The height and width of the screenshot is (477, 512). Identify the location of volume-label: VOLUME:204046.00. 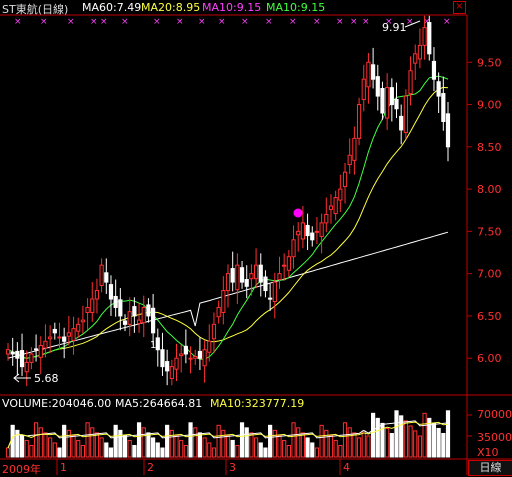
(57, 403).